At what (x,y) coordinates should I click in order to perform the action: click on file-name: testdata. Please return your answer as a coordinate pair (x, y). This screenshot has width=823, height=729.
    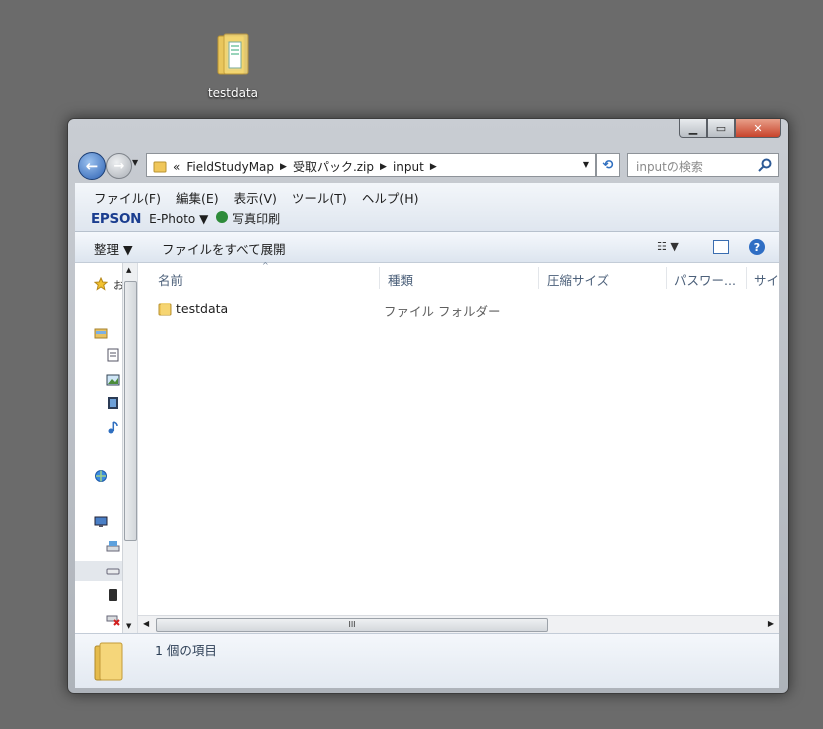
    Looking at the image, I should click on (202, 308).